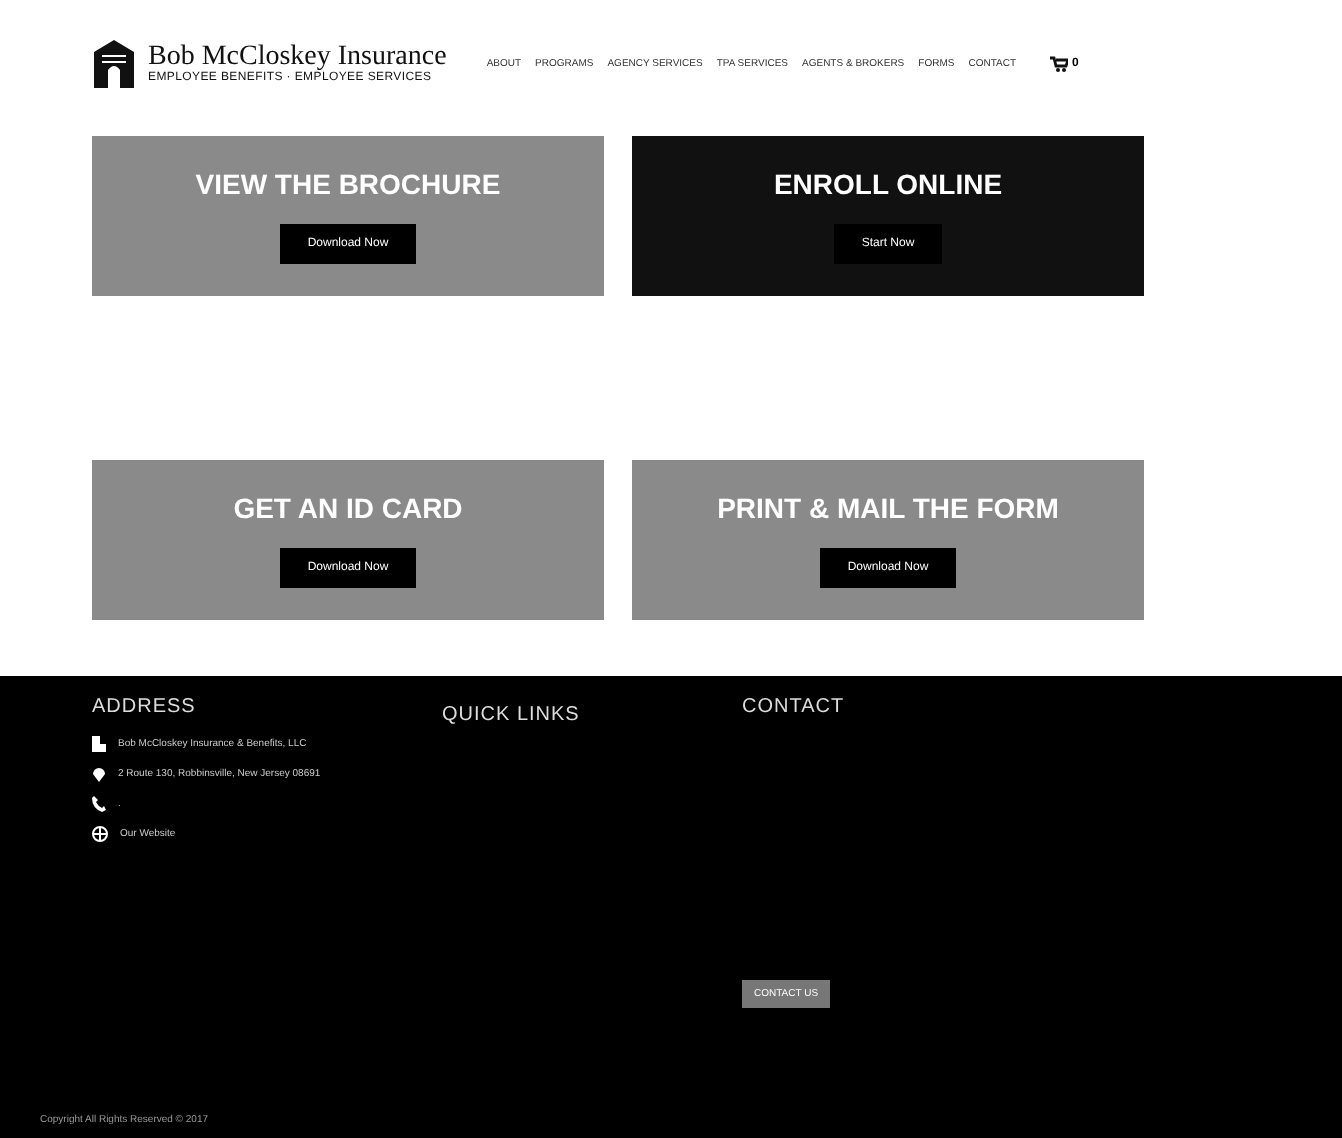 The width and height of the screenshot is (1342, 1138). Describe the element at coordinates (145, 707) in the screenshot. I see `footer-heading: ADDRESS` at that location.